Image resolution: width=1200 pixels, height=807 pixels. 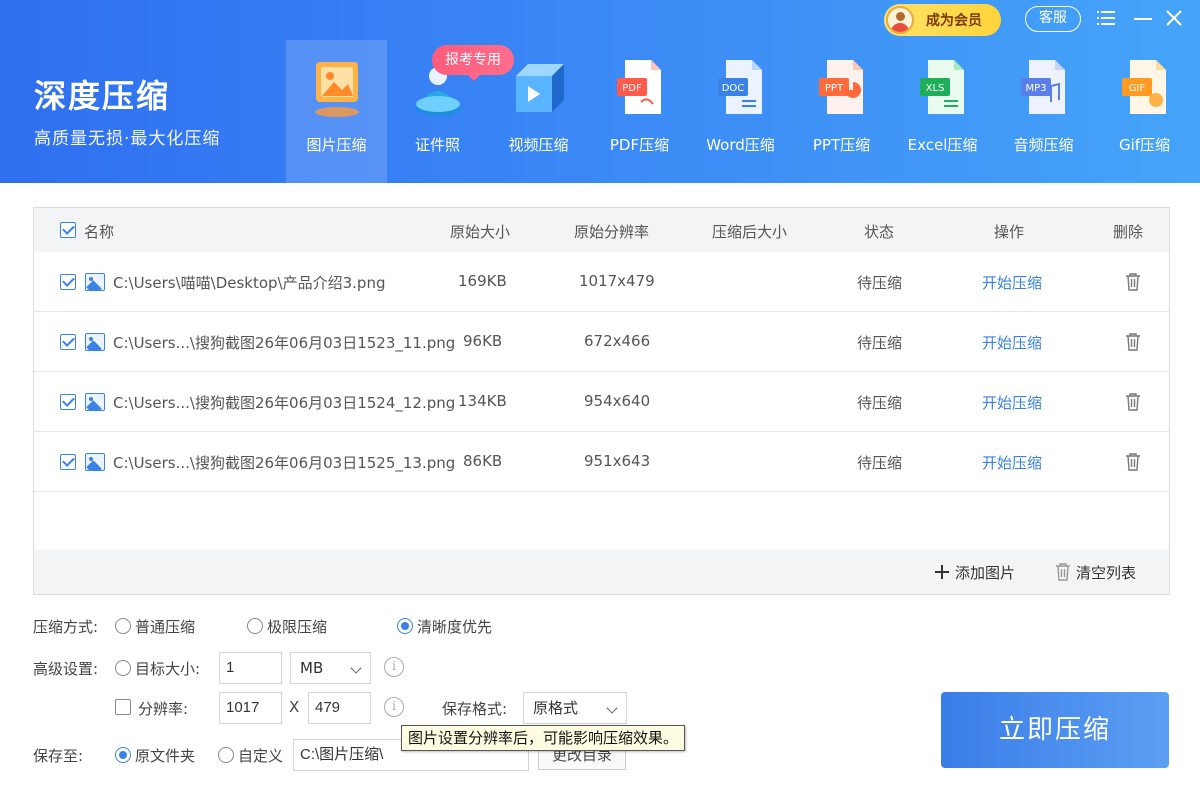 I want to click on save-custom-label: 自定义, so click(x=260, y=755).